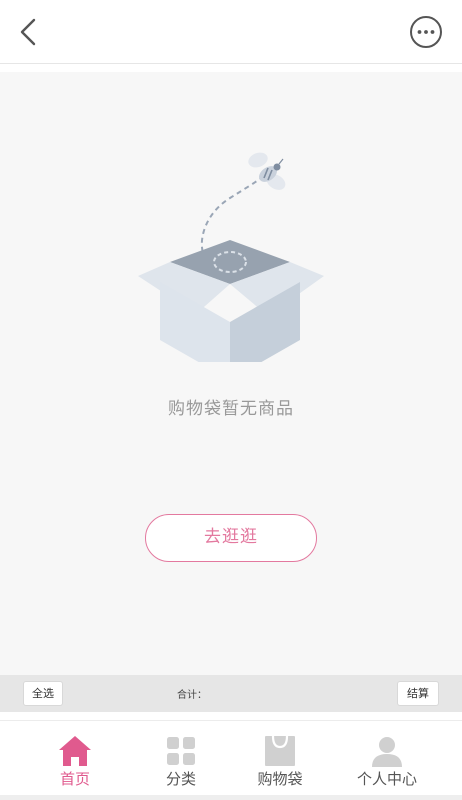 This screenshot has width=462, height=800. I want to click on total-label: 合计：, so click(192, 695).